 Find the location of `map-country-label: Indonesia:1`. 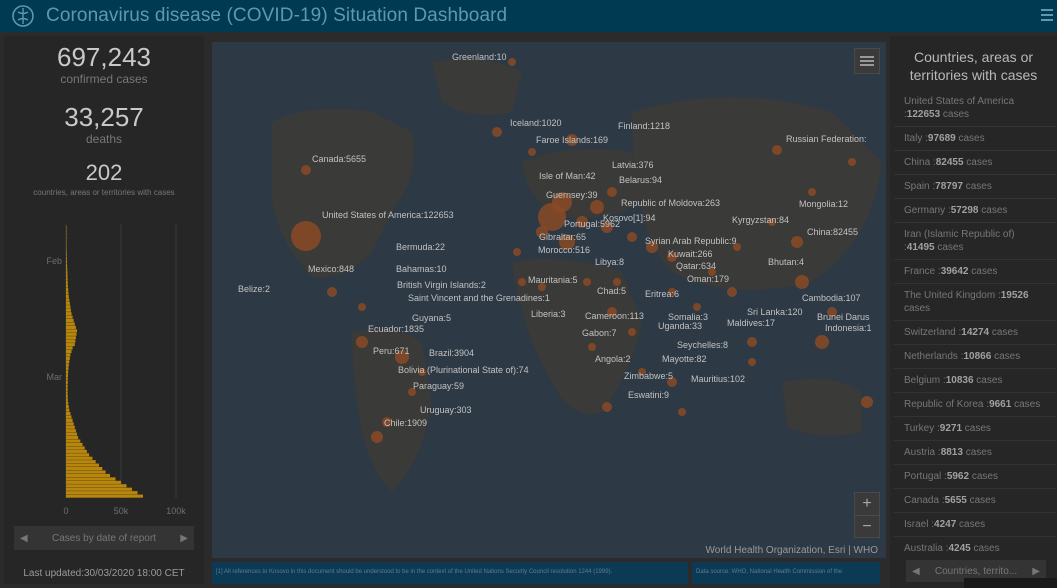

map-country-label: Indonesia:1 is located at coordinates (848, 328).